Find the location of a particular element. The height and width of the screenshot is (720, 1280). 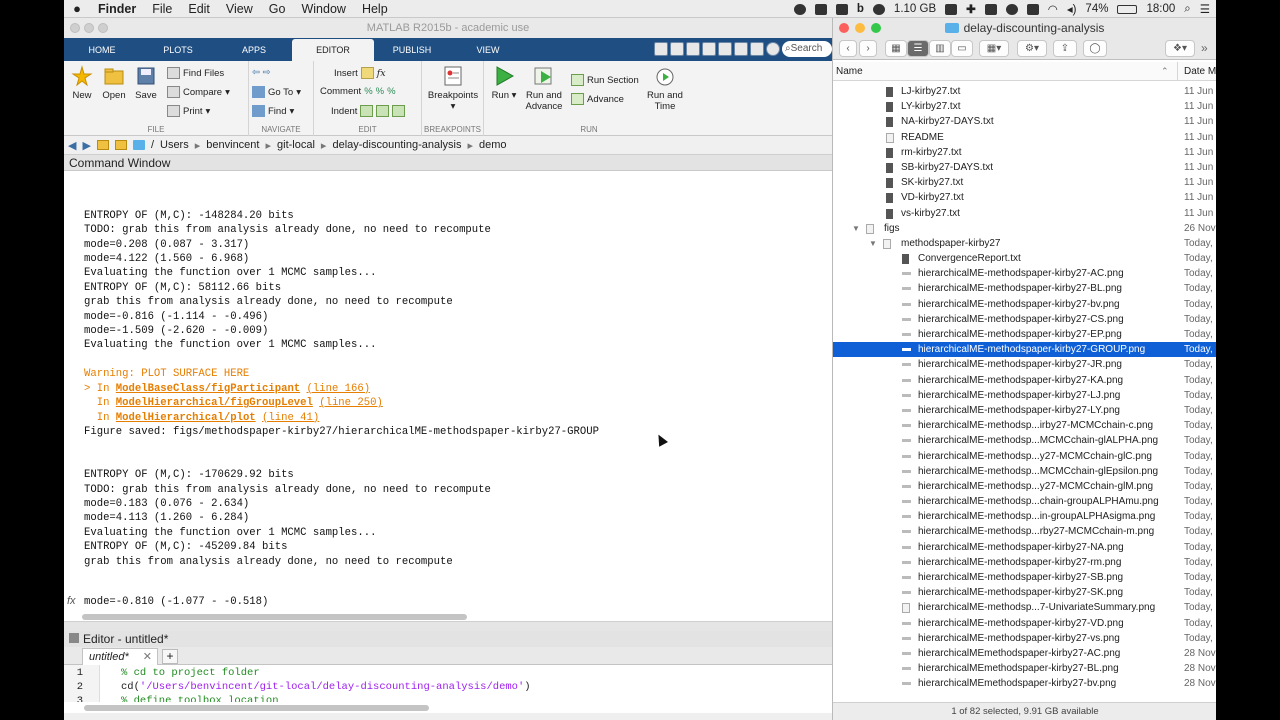

toolbar-overflow-icon: » is located at coordinates (1204, 48).